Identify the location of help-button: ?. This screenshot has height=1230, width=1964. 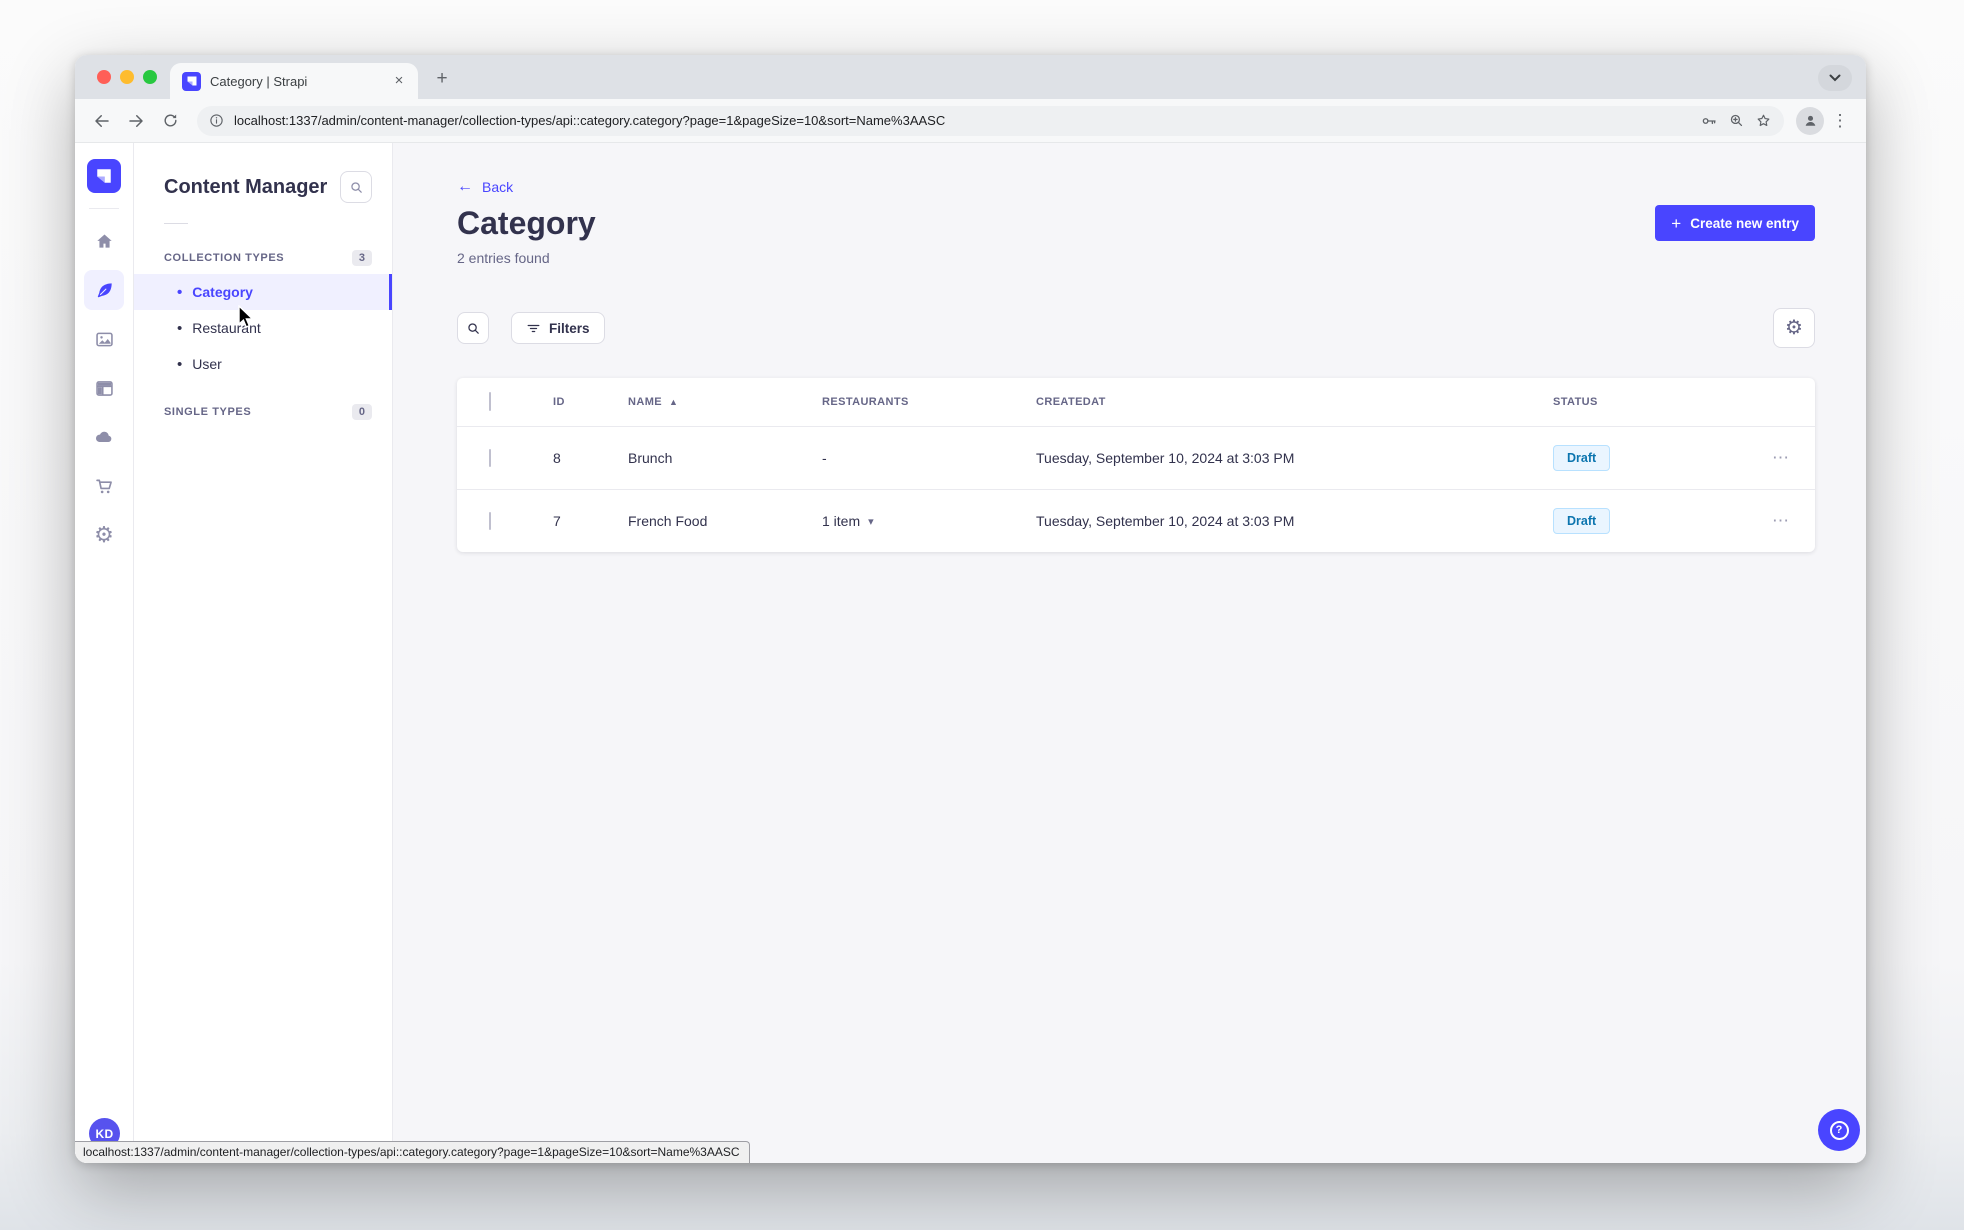
(1839, 1130).